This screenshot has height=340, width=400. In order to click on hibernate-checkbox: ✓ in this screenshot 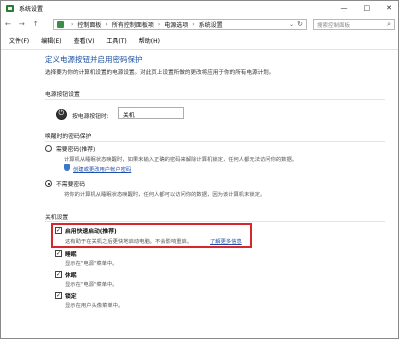, I will do `click(58, 274)`.